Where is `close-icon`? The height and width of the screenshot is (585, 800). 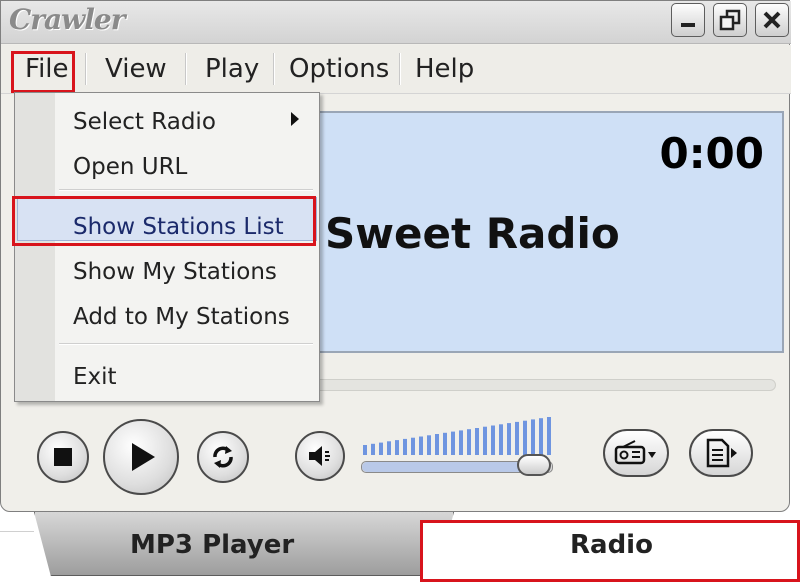 close-icon is located at coordinates (772, 20).